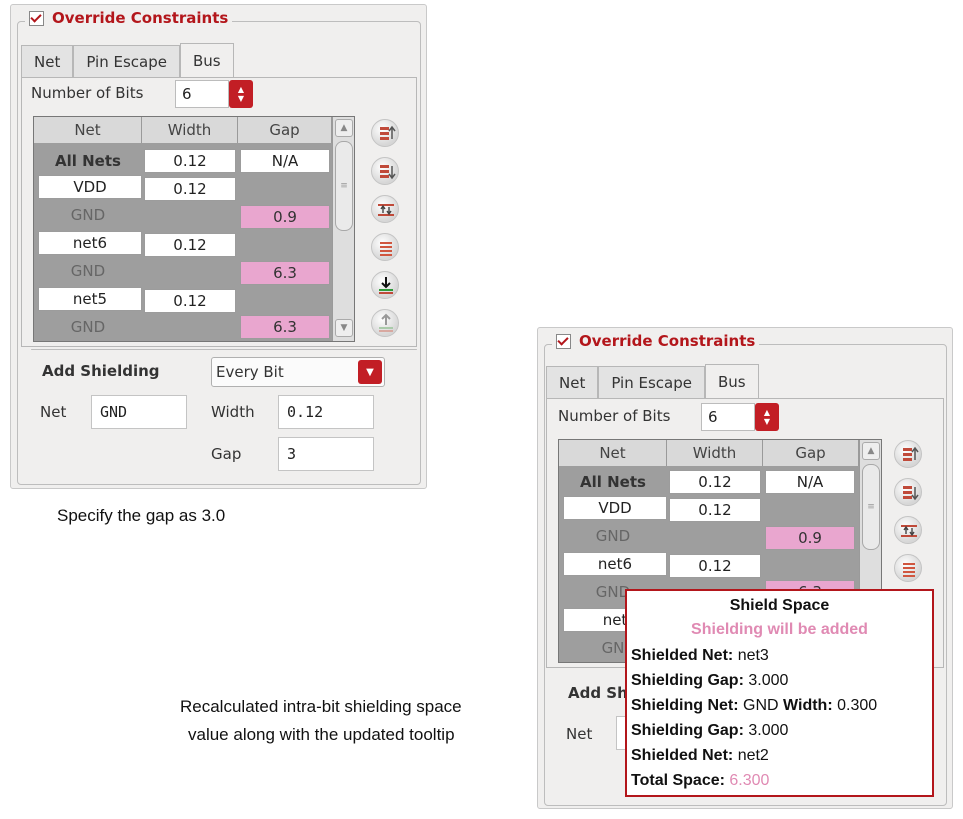 This screenshot has height=819, width=963. I want to click on tooltip-line: Total Space: 6.300, so click(700, 781).